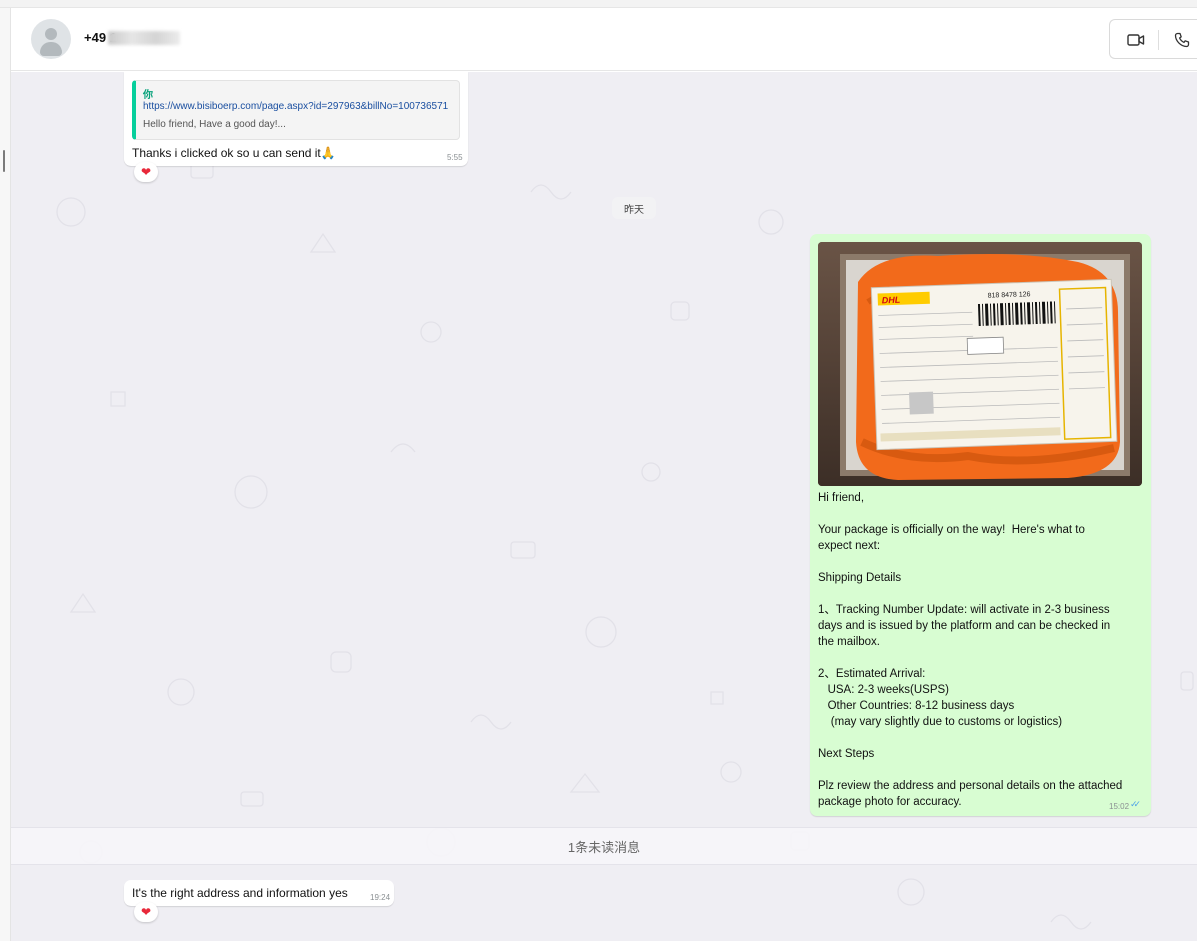 The width and height of the screenshot is (1197, 941). I want to click on date-separator: 昨天, so click(634, 208).